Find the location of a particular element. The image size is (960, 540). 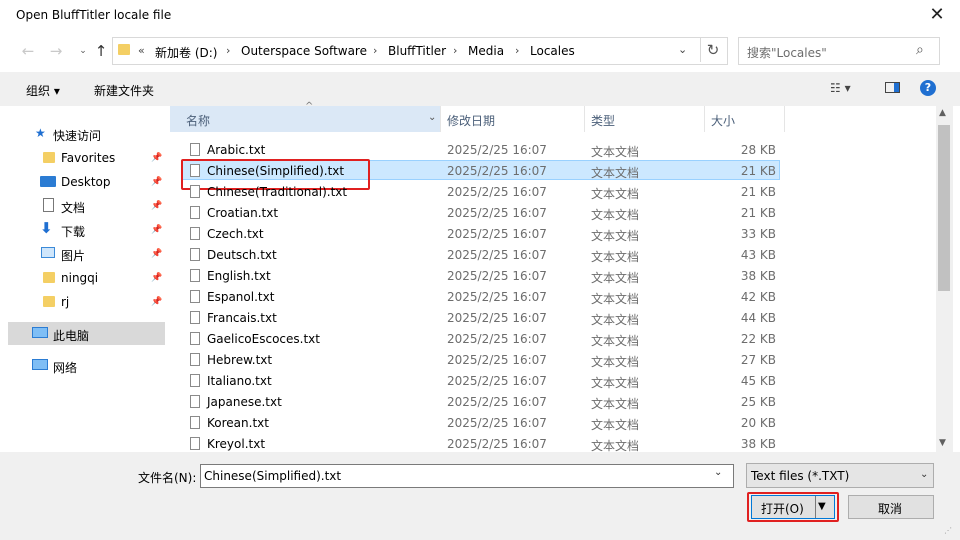

sidebar-item-desktop: Desktop is located at coordinates (86, 182).